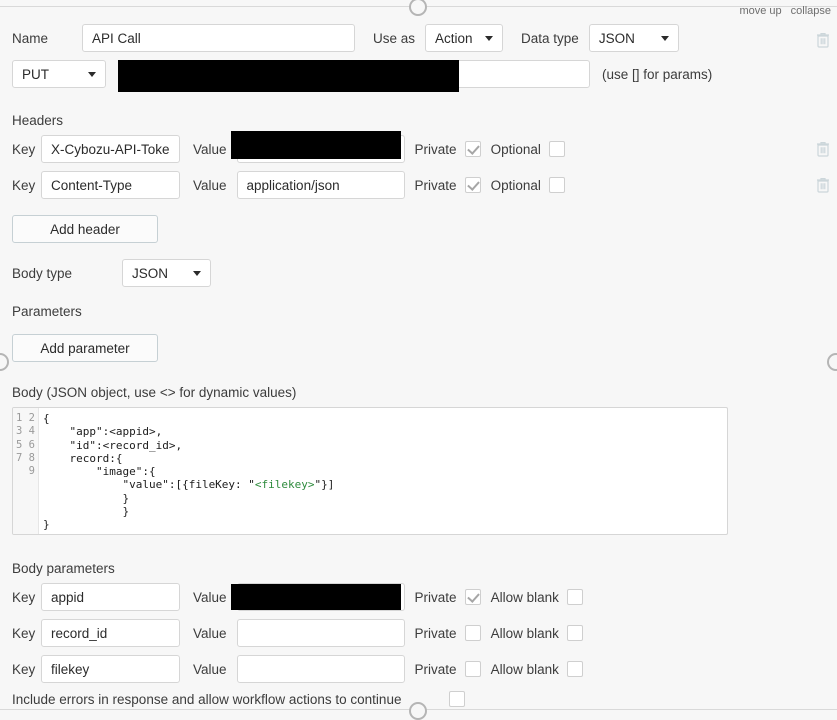  What do you see at coordinates (454, 38) in the screenshot?
I see `use-as-value: Action` at bounding box center [454, 38].